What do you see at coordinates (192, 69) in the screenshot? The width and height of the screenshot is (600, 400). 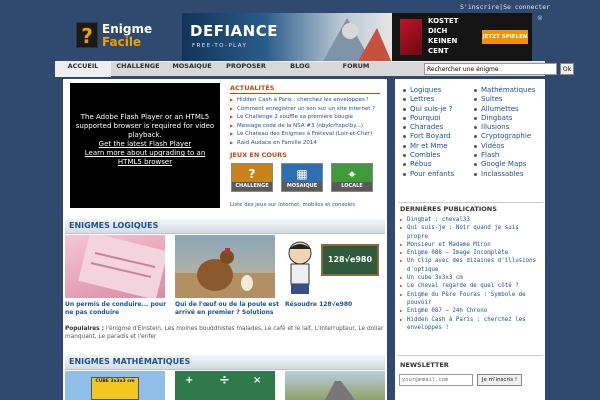 I see `nav-item-mosaique: MOSAIQUE` at bounding box center [192, 69].